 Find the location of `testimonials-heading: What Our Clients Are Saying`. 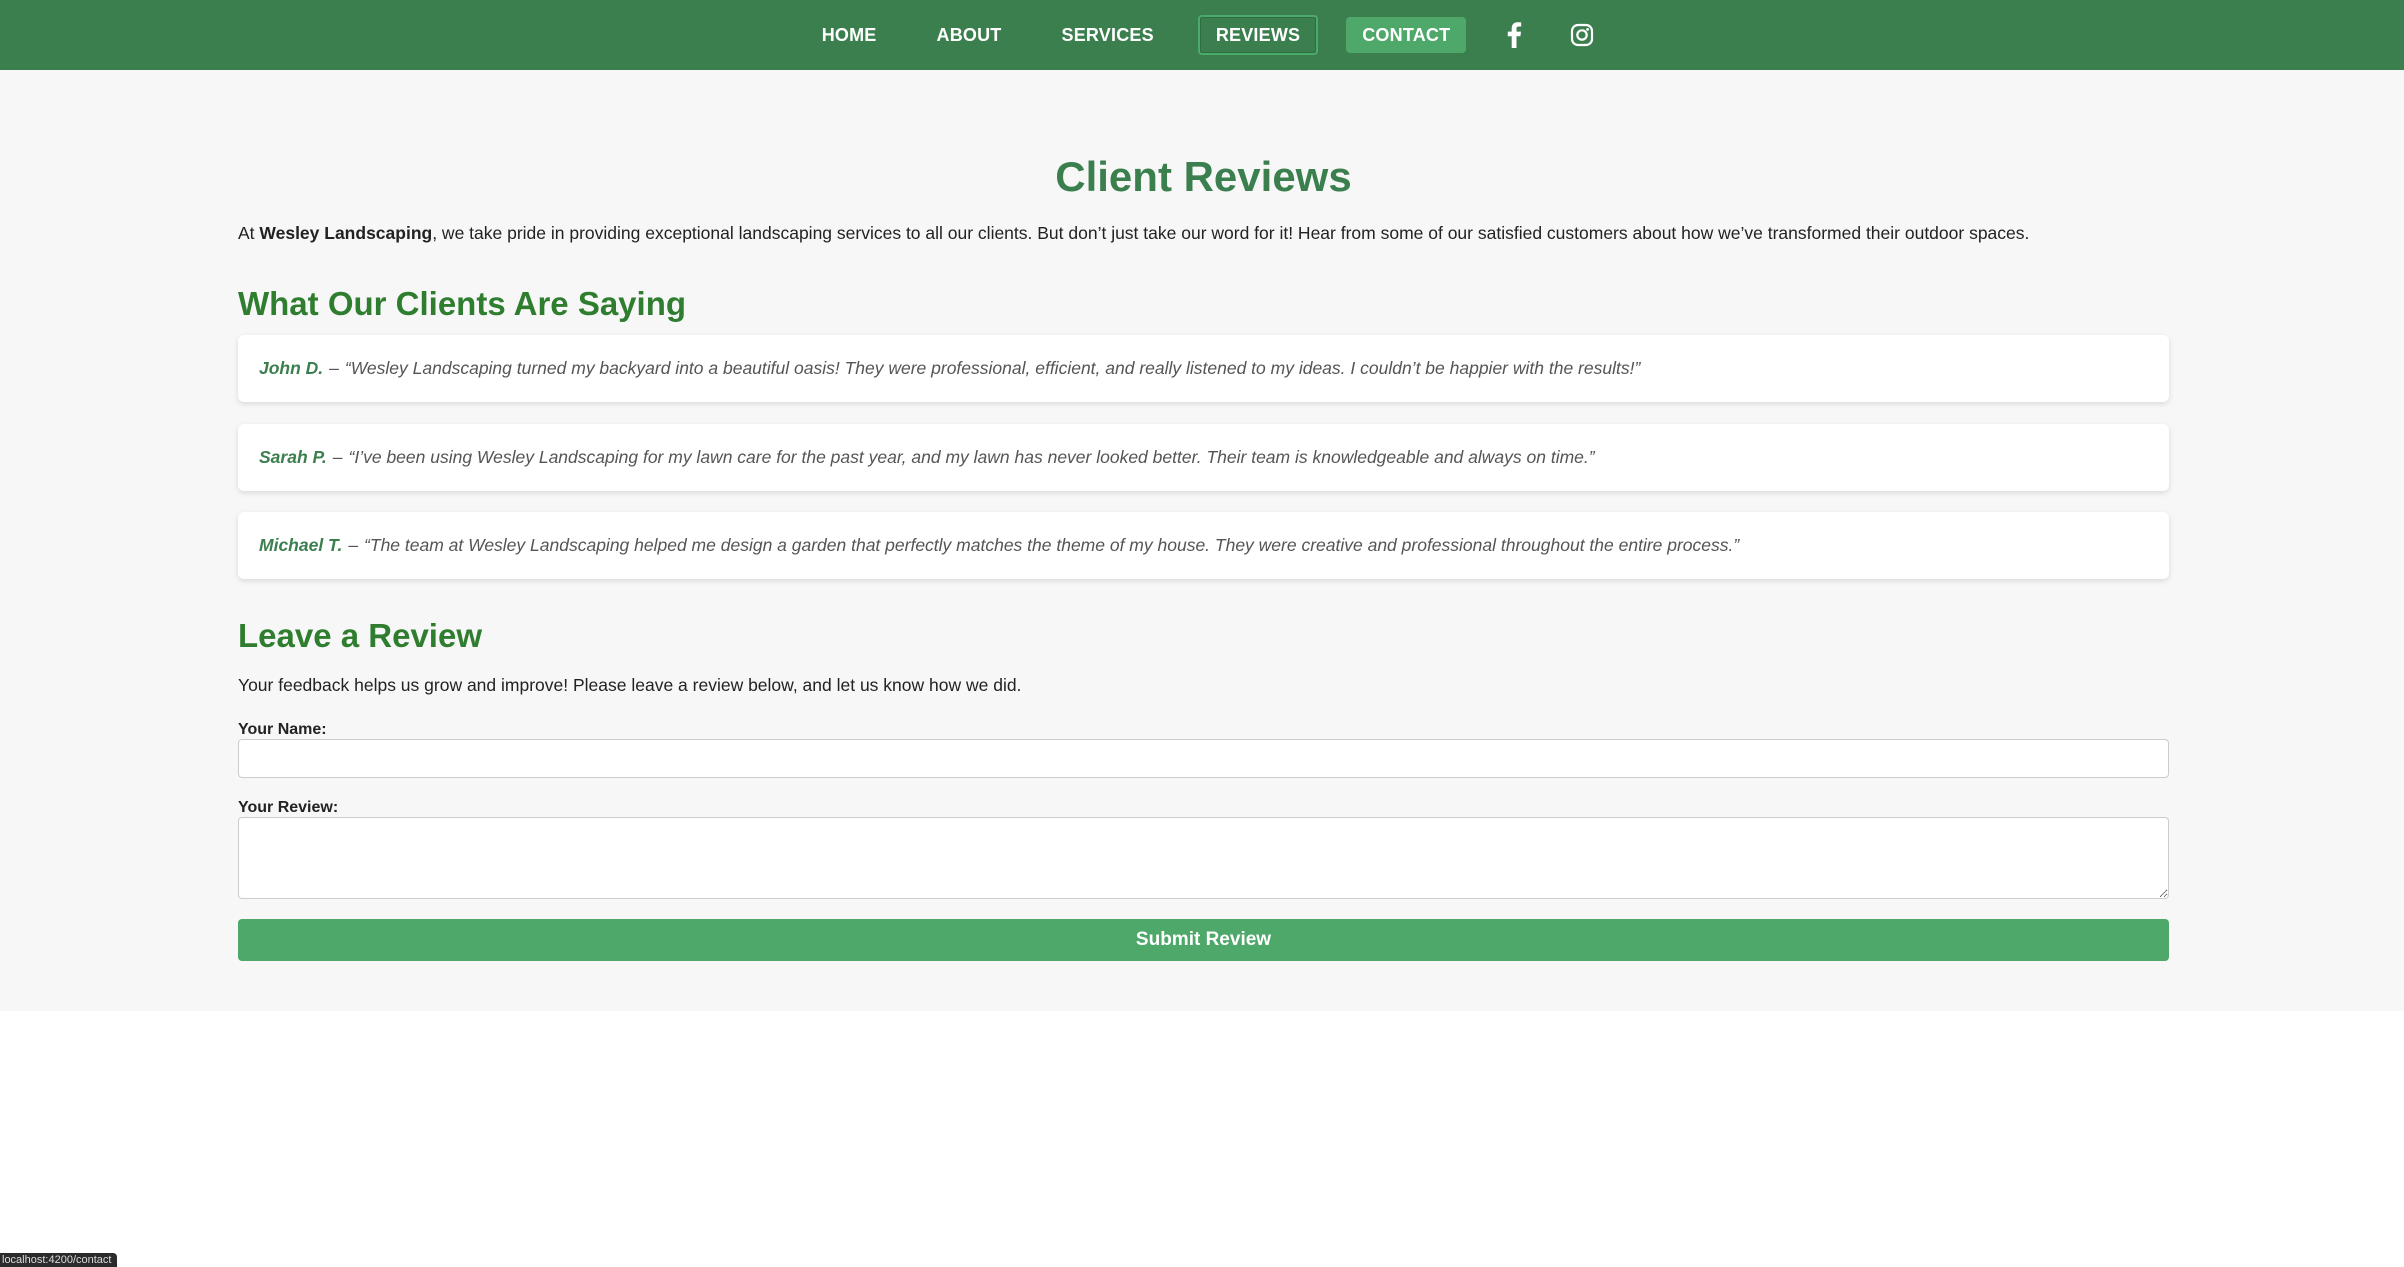

testimonials-heading: What Our Clients Are Saying is located at coordinates (462, 303).